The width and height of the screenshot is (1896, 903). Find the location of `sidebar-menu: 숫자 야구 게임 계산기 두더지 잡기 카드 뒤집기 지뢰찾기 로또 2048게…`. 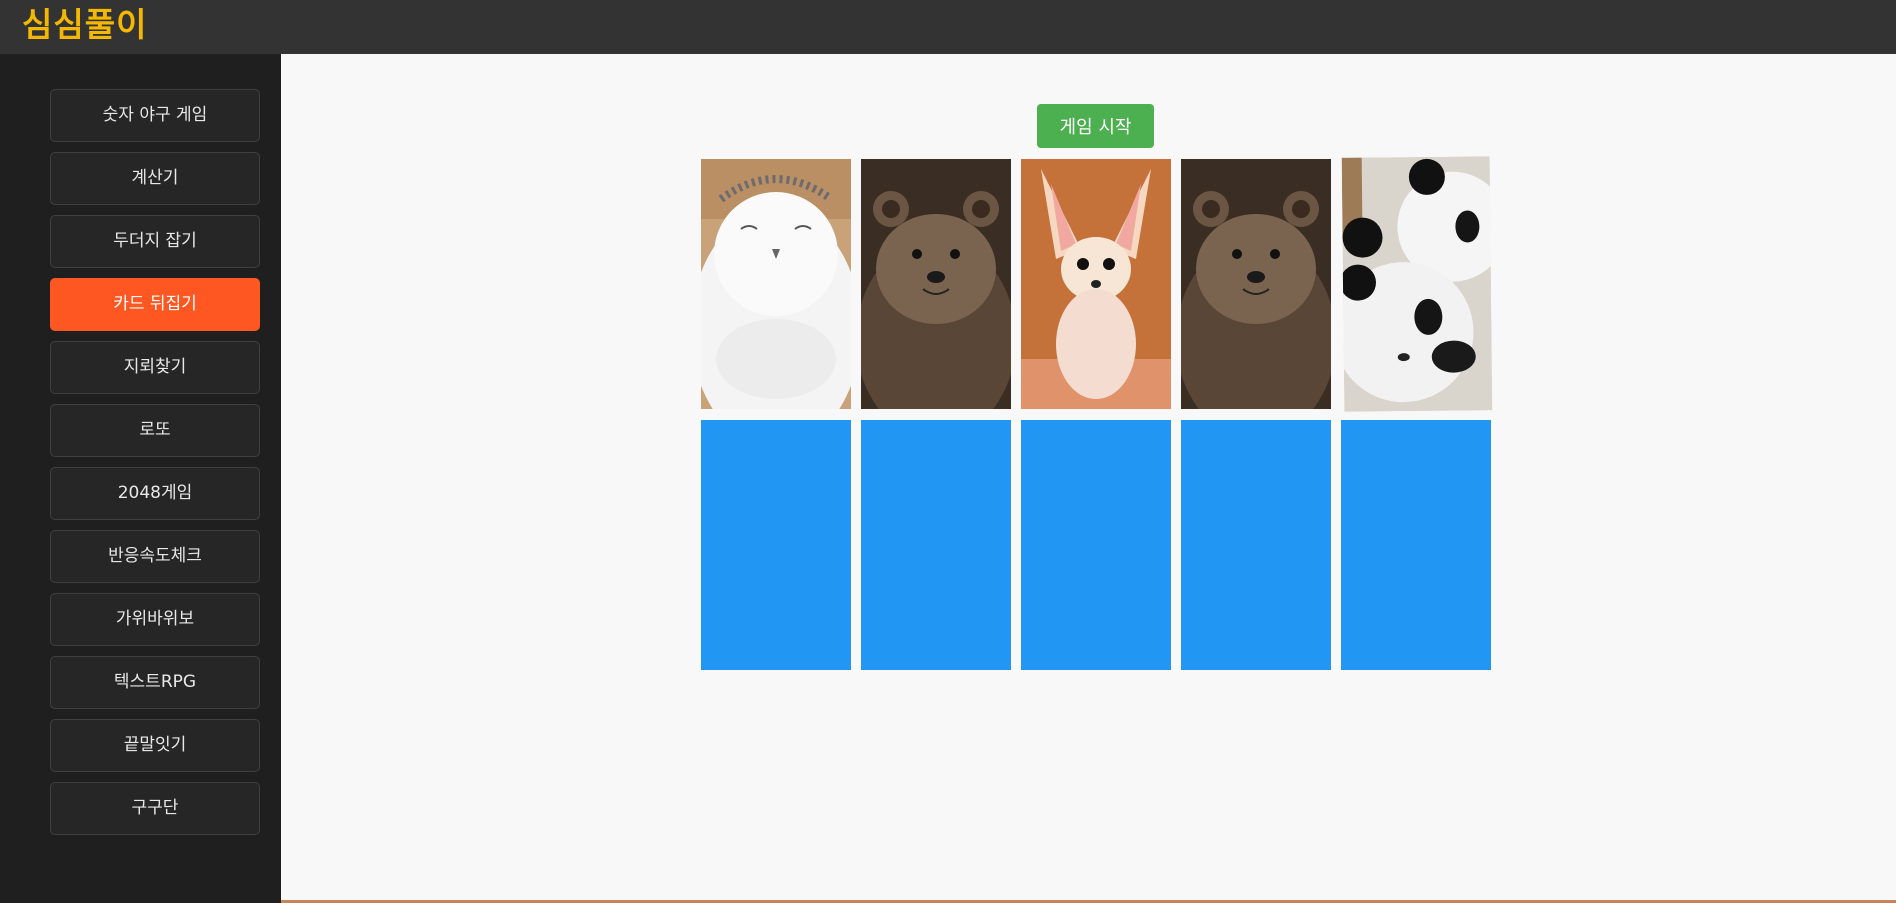

sidebar-menu: 숫자 야구 게임 계산기 두더지 잡기 카드 뒤집기 지뢰찾기 로또 2048게… is located at coordinates (140, 478).